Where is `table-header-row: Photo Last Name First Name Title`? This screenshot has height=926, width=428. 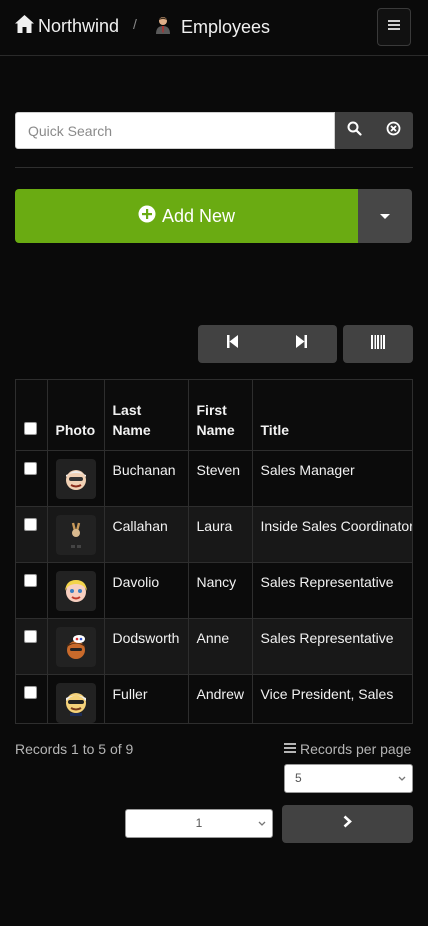
table-header-row: Photo Last Name First Name Title is located at coordinates (214, 415).